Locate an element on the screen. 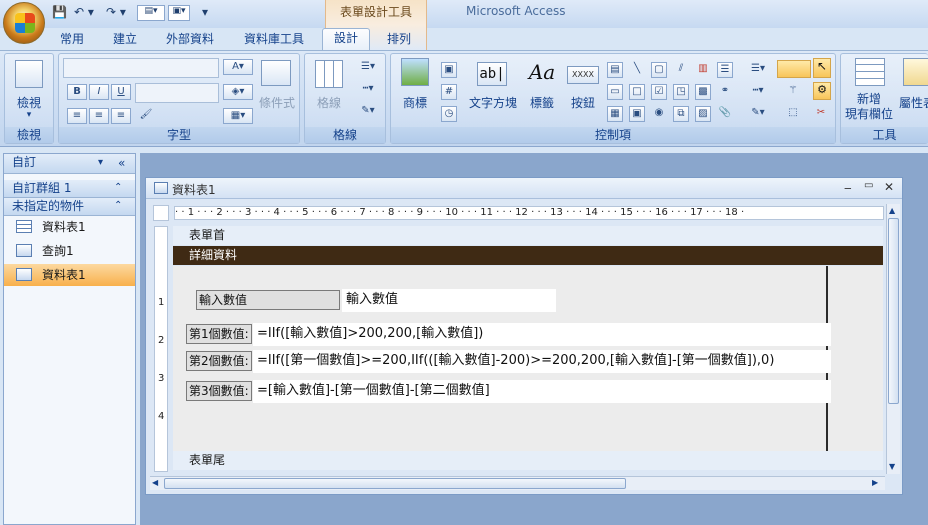 This screenshot has width=928, height=525. insert-activex-icon: ⬚ is located at coordinates (793, 114).